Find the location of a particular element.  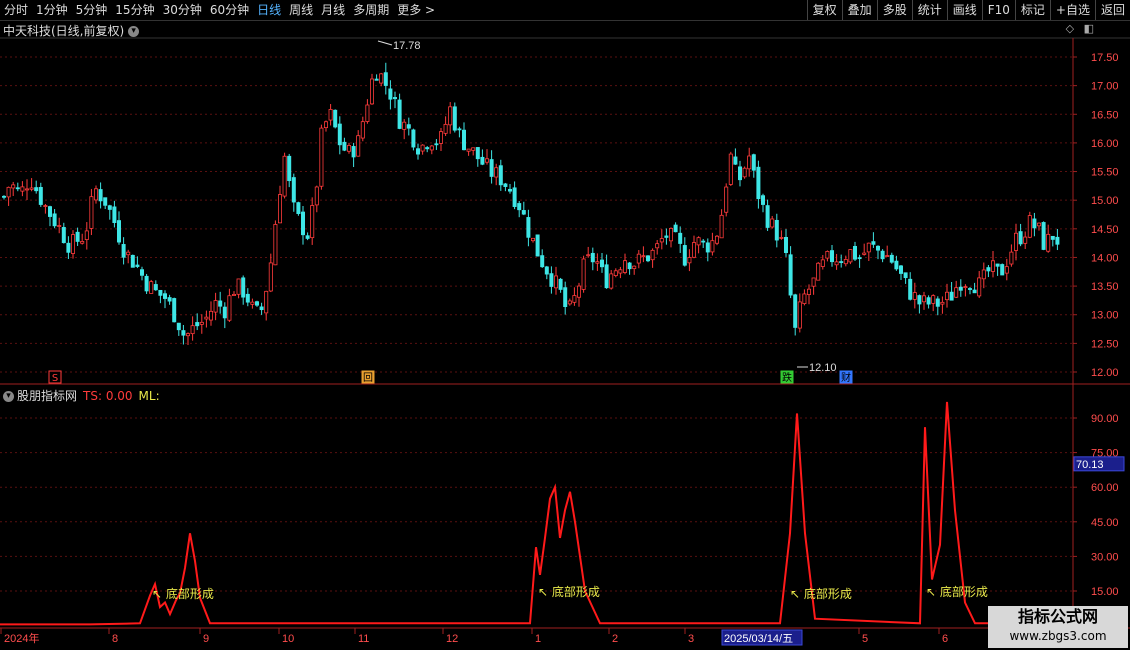

indicator-name: 股朋指标网 is located at coordinates (47, 396).